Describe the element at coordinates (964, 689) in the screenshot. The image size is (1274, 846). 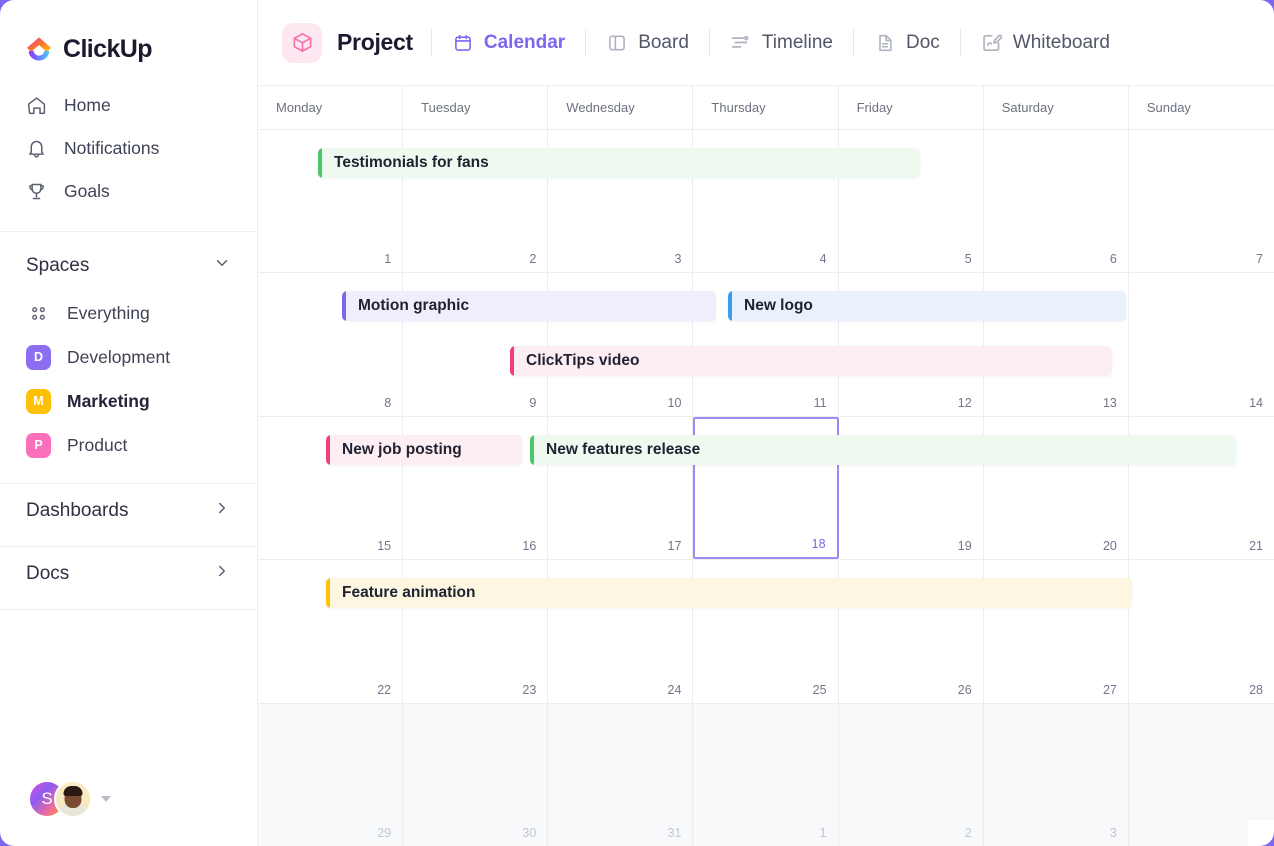
I see `day-number: 26` at that location.